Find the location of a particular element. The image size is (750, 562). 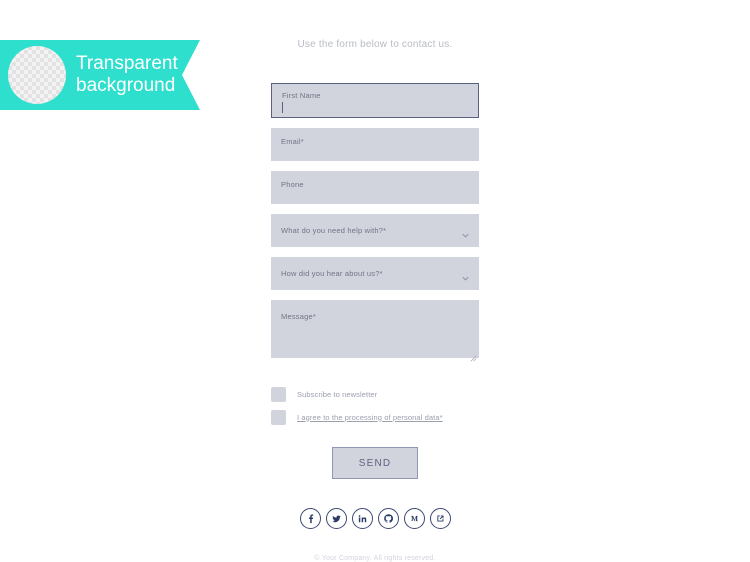

medium-icon is located at coordinates (414, 518).